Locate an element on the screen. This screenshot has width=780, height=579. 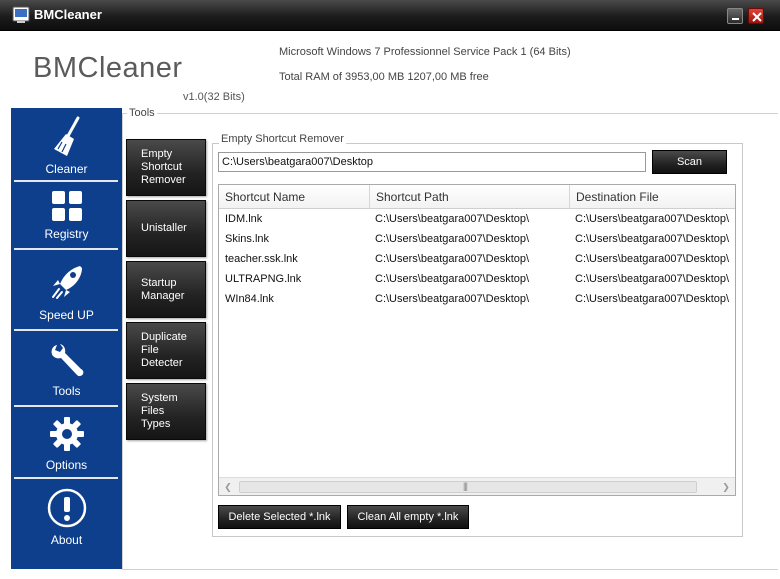
tool-startup-manager: Startup Manager is located at coordinates (166, 289).